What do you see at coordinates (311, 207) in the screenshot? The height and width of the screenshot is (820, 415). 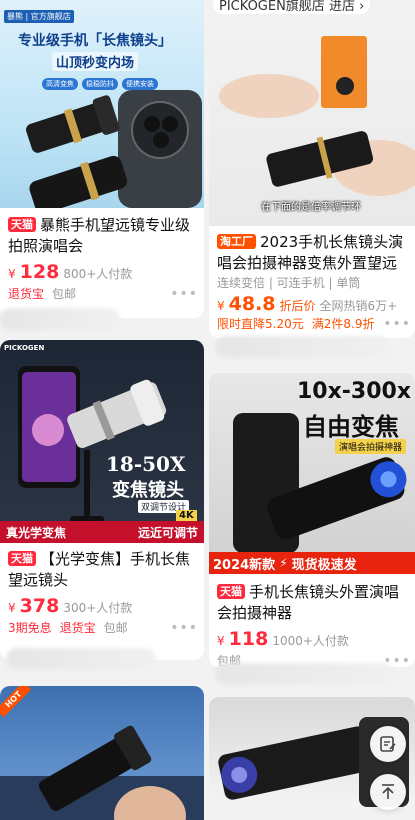 I see `video-caption: 在下面的是倍率调节环` at bounding box center [311, 207].